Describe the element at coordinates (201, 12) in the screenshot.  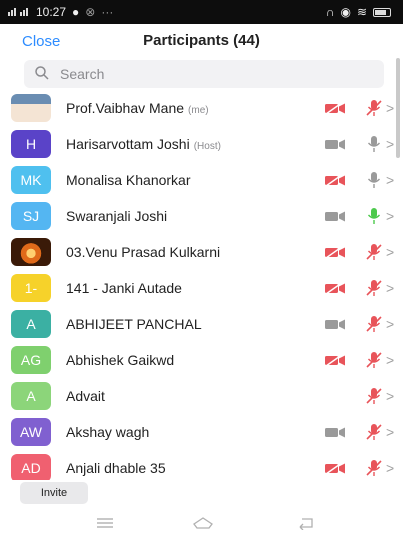
I see `status-bar: 10:27 ● ⊗ ··· ∩ ◉ ≋` at that location.